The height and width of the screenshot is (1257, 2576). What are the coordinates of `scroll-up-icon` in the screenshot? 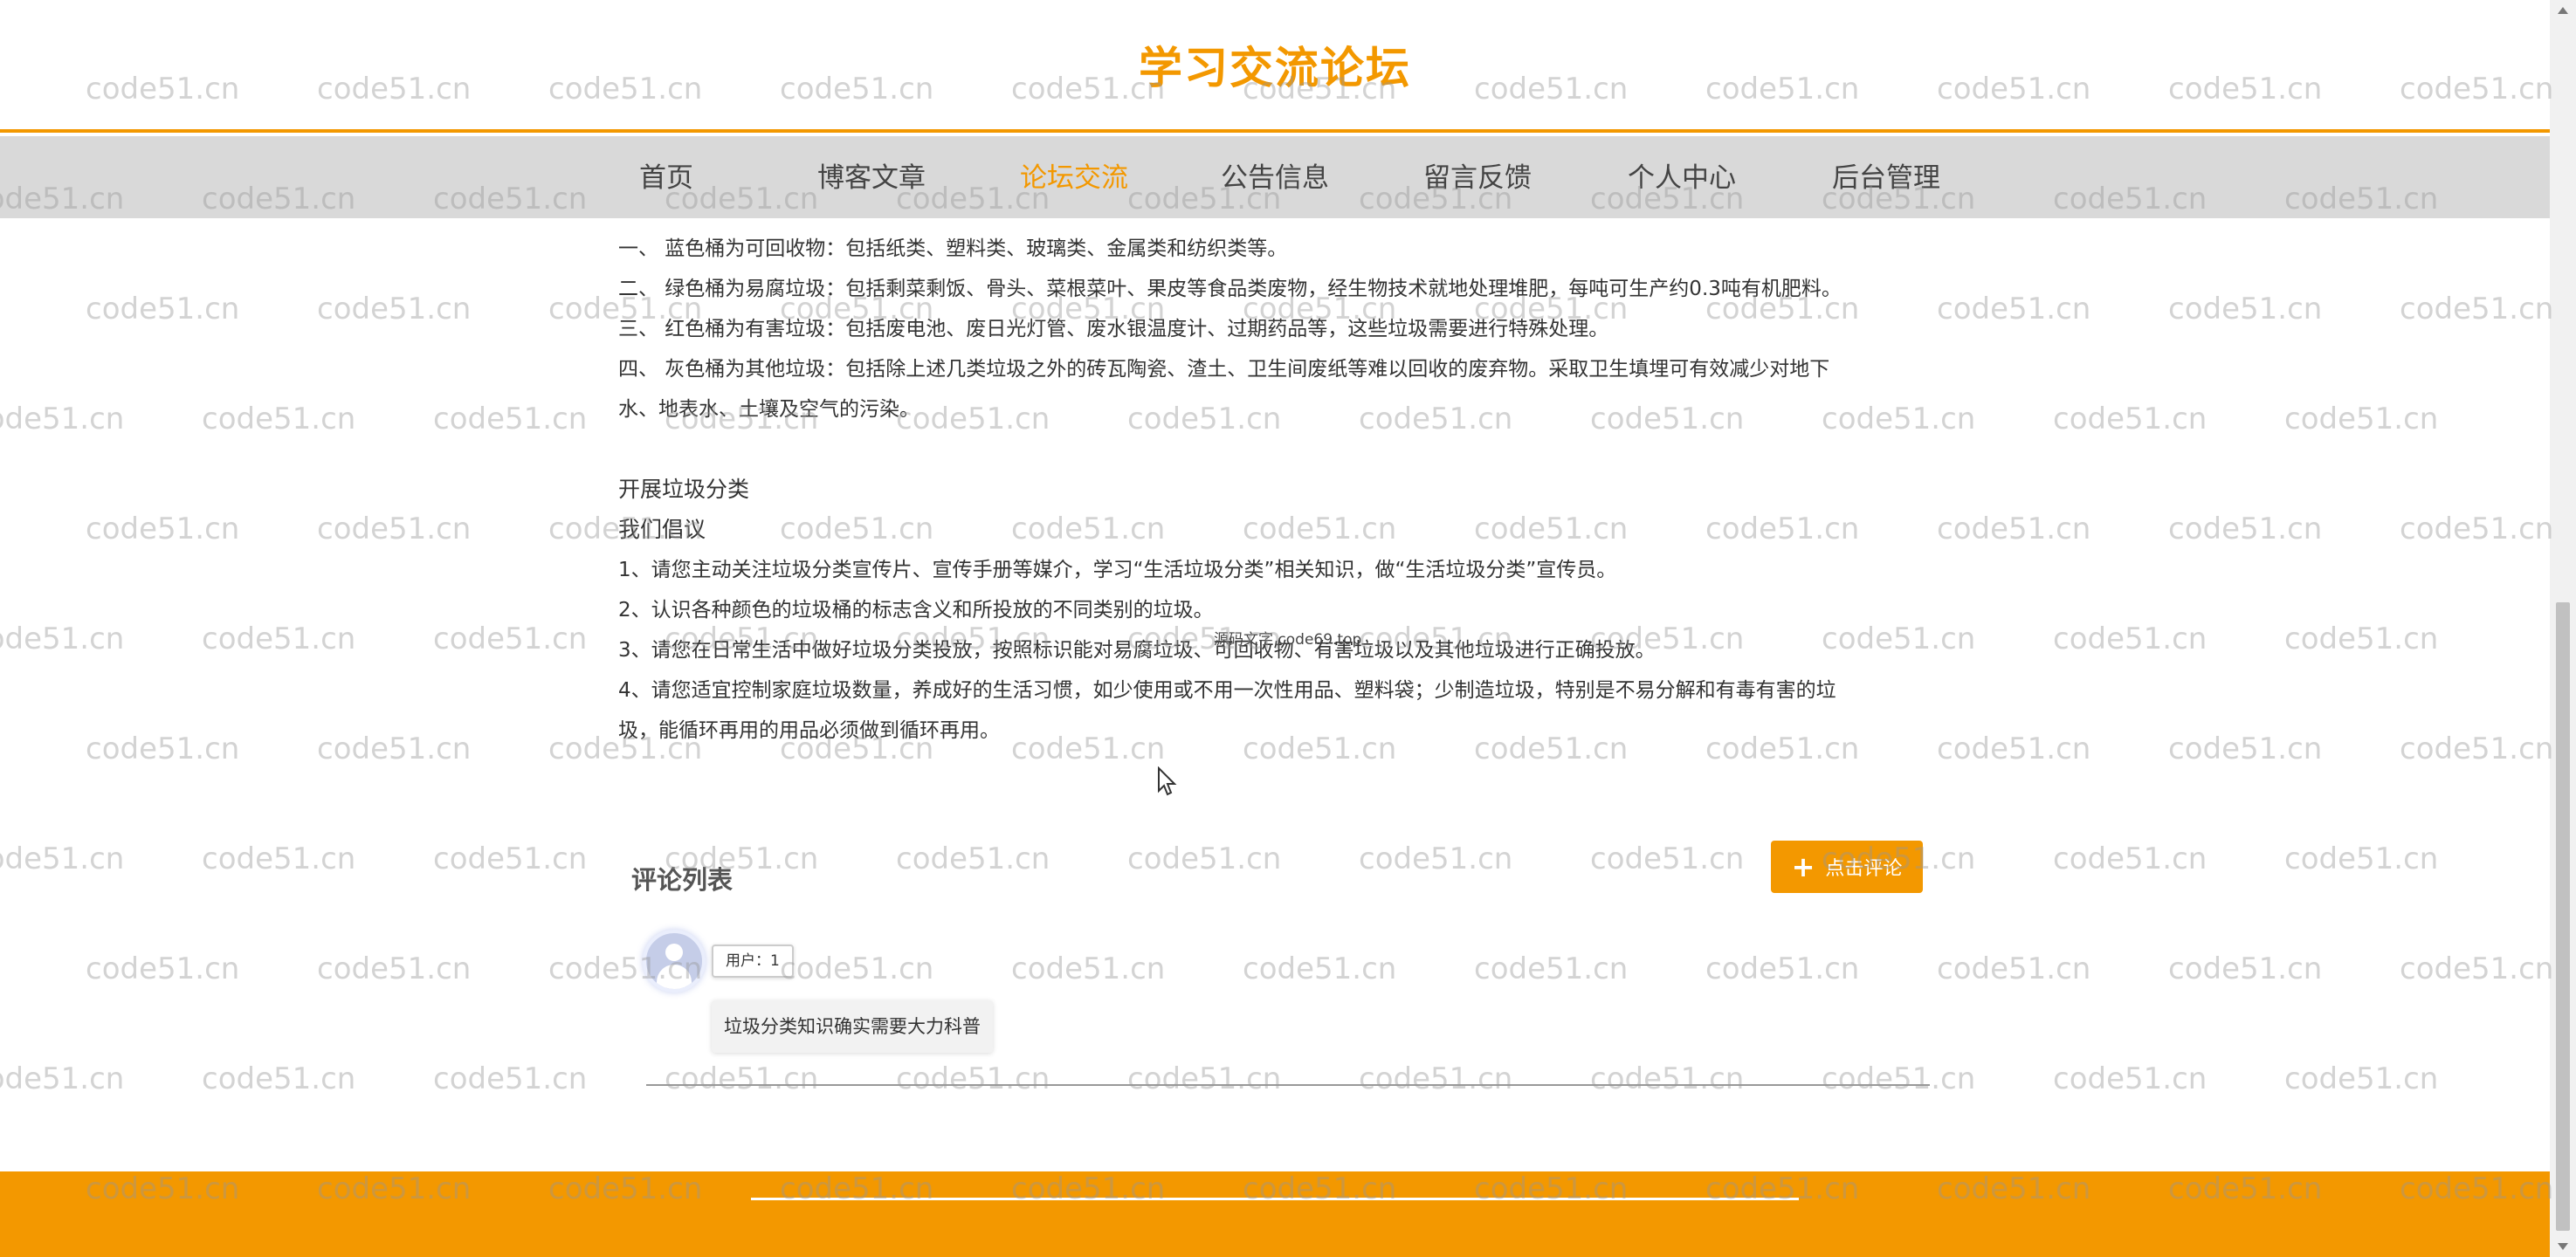 It's located at (2563, 11).